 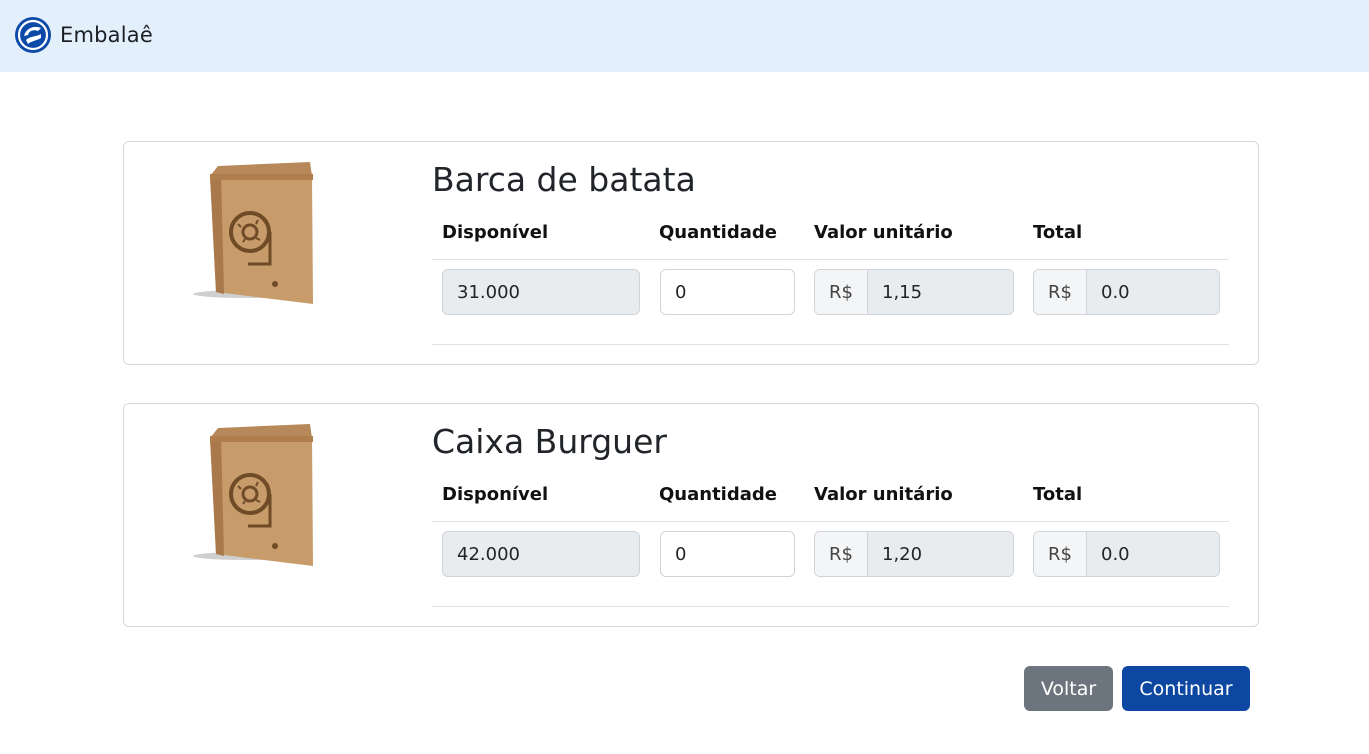 I want to click on brand-link: Embalaê, so click(x=83, y=35).